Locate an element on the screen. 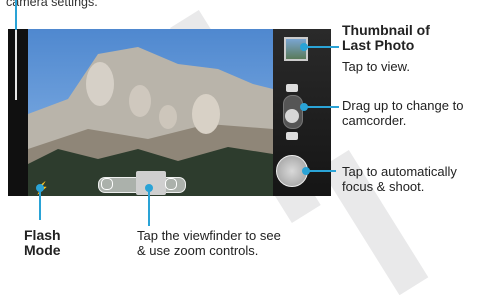 The image size is (488, 295). callout-dot-thumbnail is located at coordinates (304, 47).